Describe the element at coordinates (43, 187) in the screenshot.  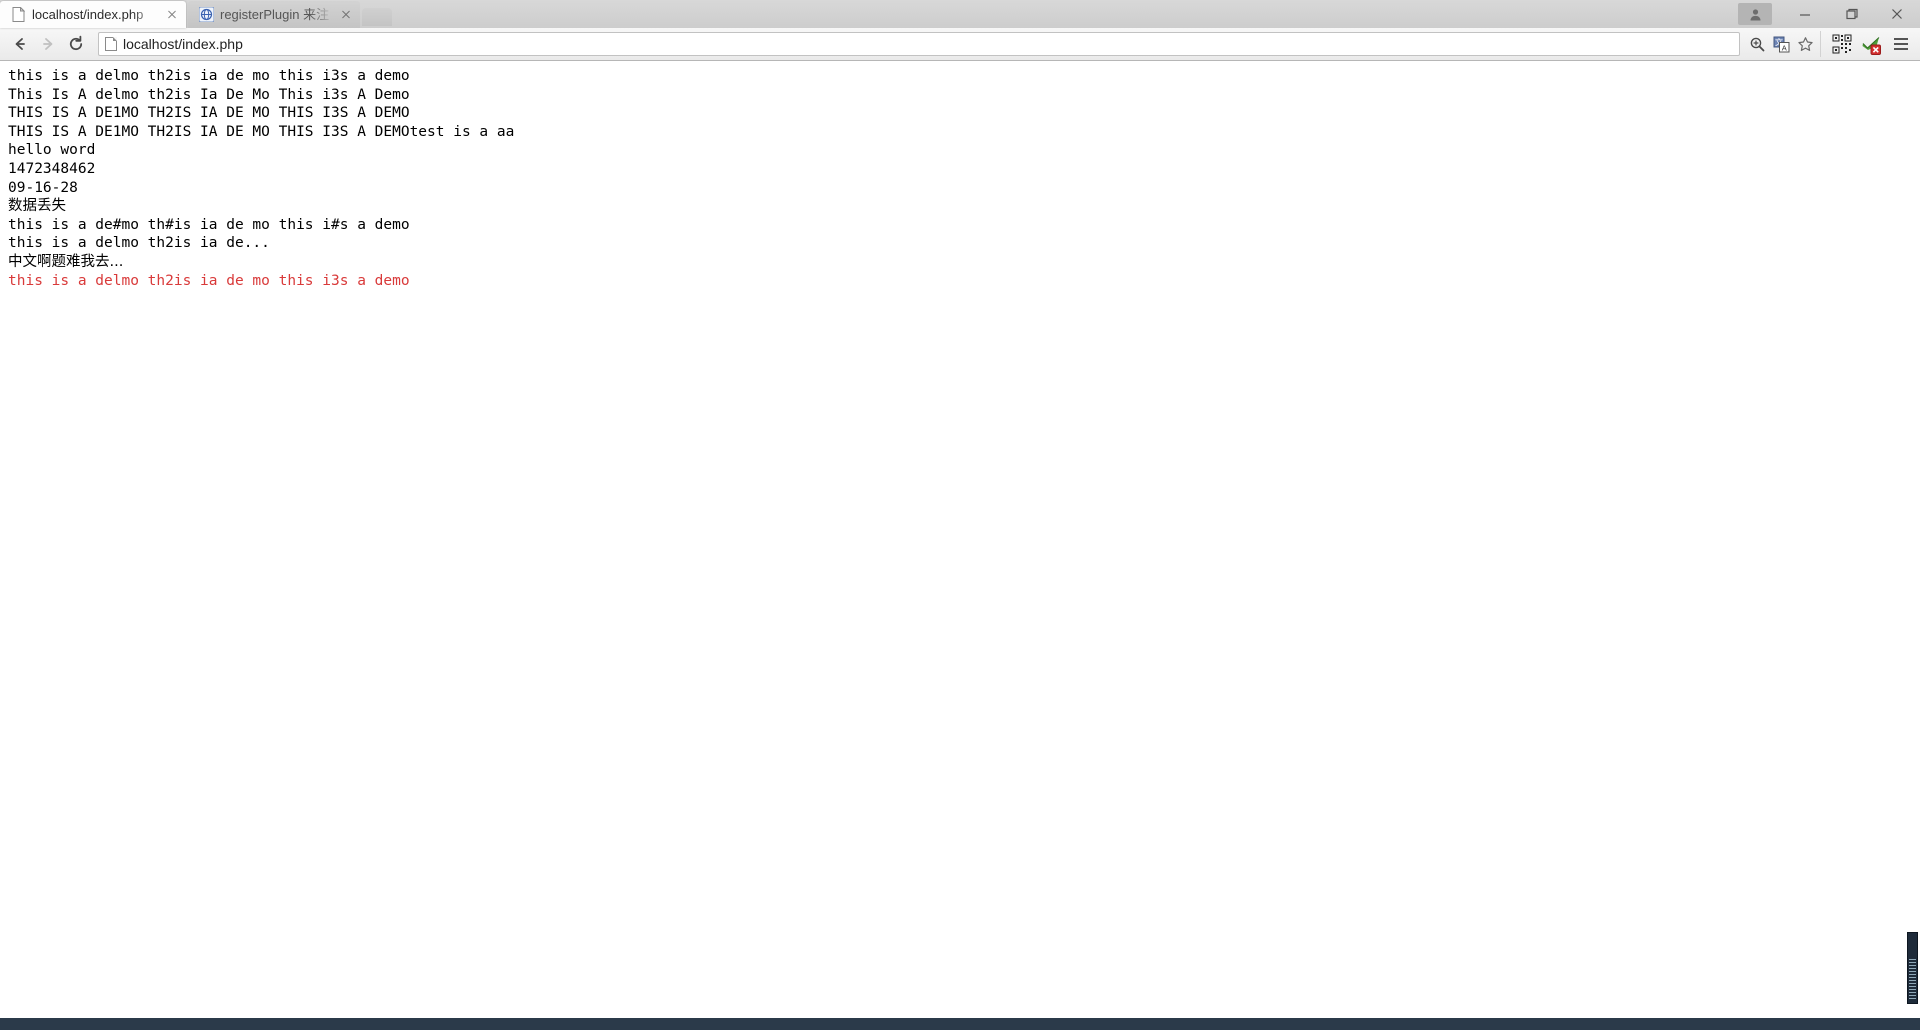
I see `output-line: 09-16-28` at that location.